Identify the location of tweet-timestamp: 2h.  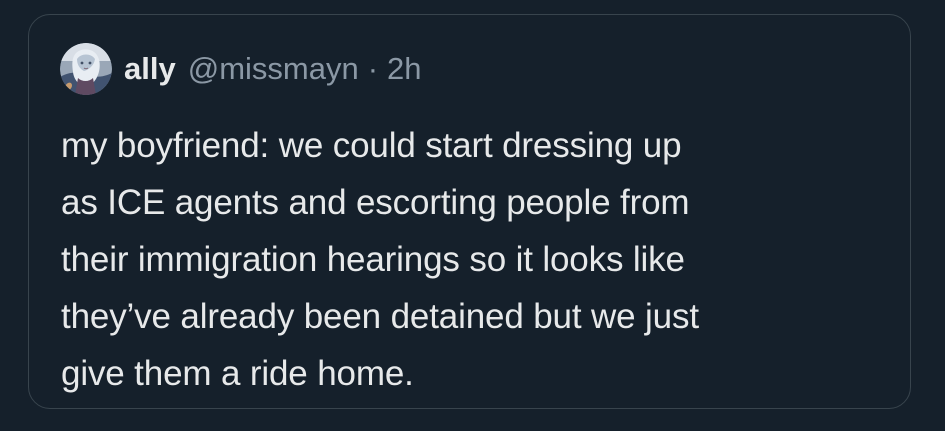
(404, 69).